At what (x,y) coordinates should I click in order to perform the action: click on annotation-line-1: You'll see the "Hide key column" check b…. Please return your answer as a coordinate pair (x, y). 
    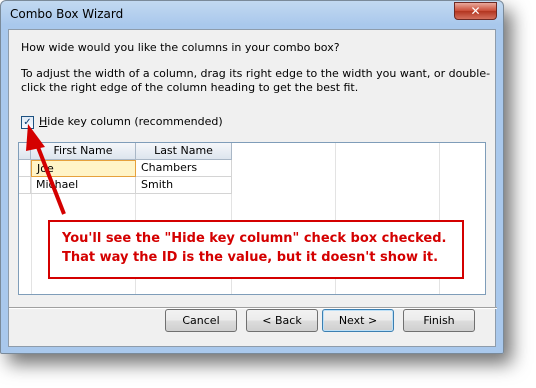
    Looking at the image, I should click on (254, 238).